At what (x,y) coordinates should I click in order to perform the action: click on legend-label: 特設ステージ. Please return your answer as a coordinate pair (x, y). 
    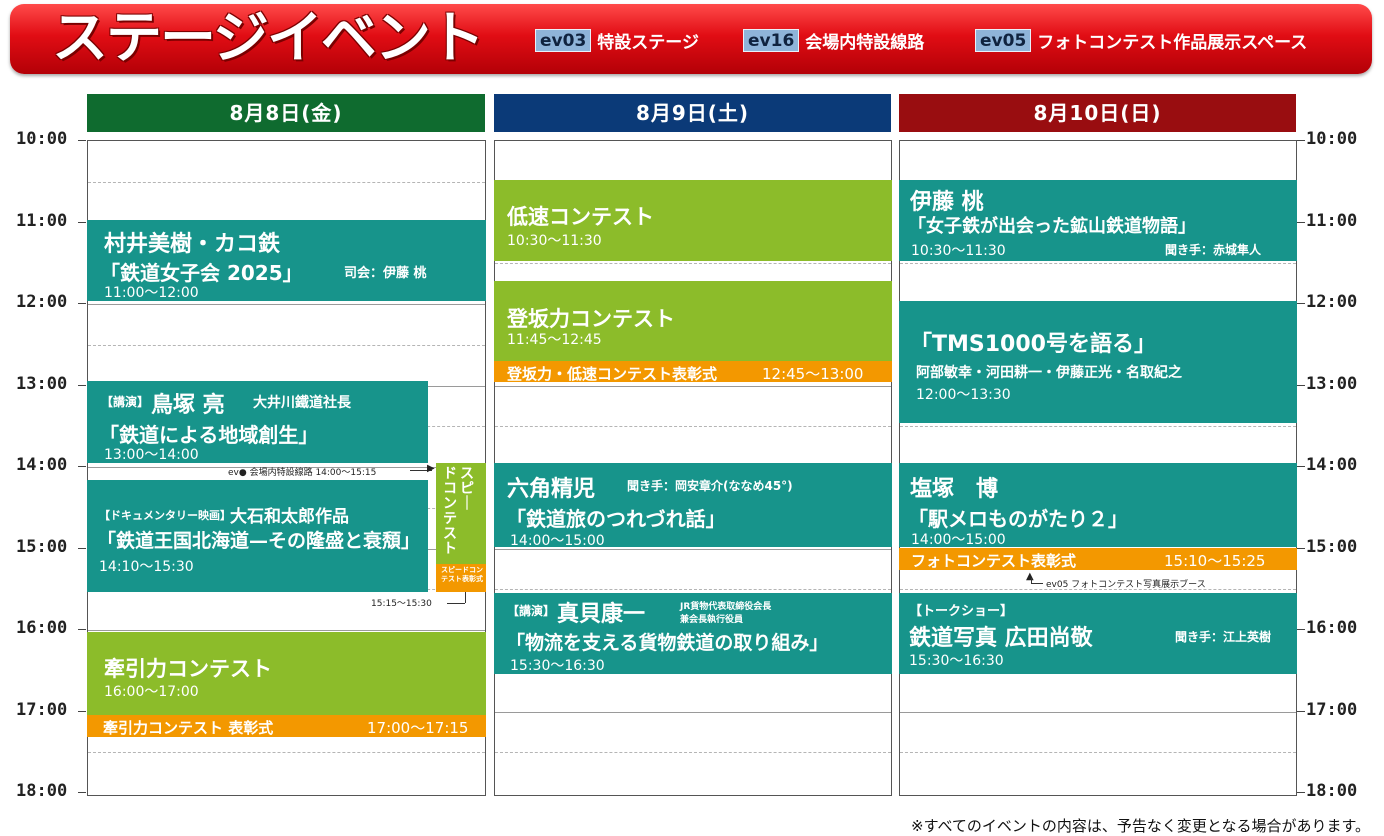
    Looking at the image, I should click on (648, 42).